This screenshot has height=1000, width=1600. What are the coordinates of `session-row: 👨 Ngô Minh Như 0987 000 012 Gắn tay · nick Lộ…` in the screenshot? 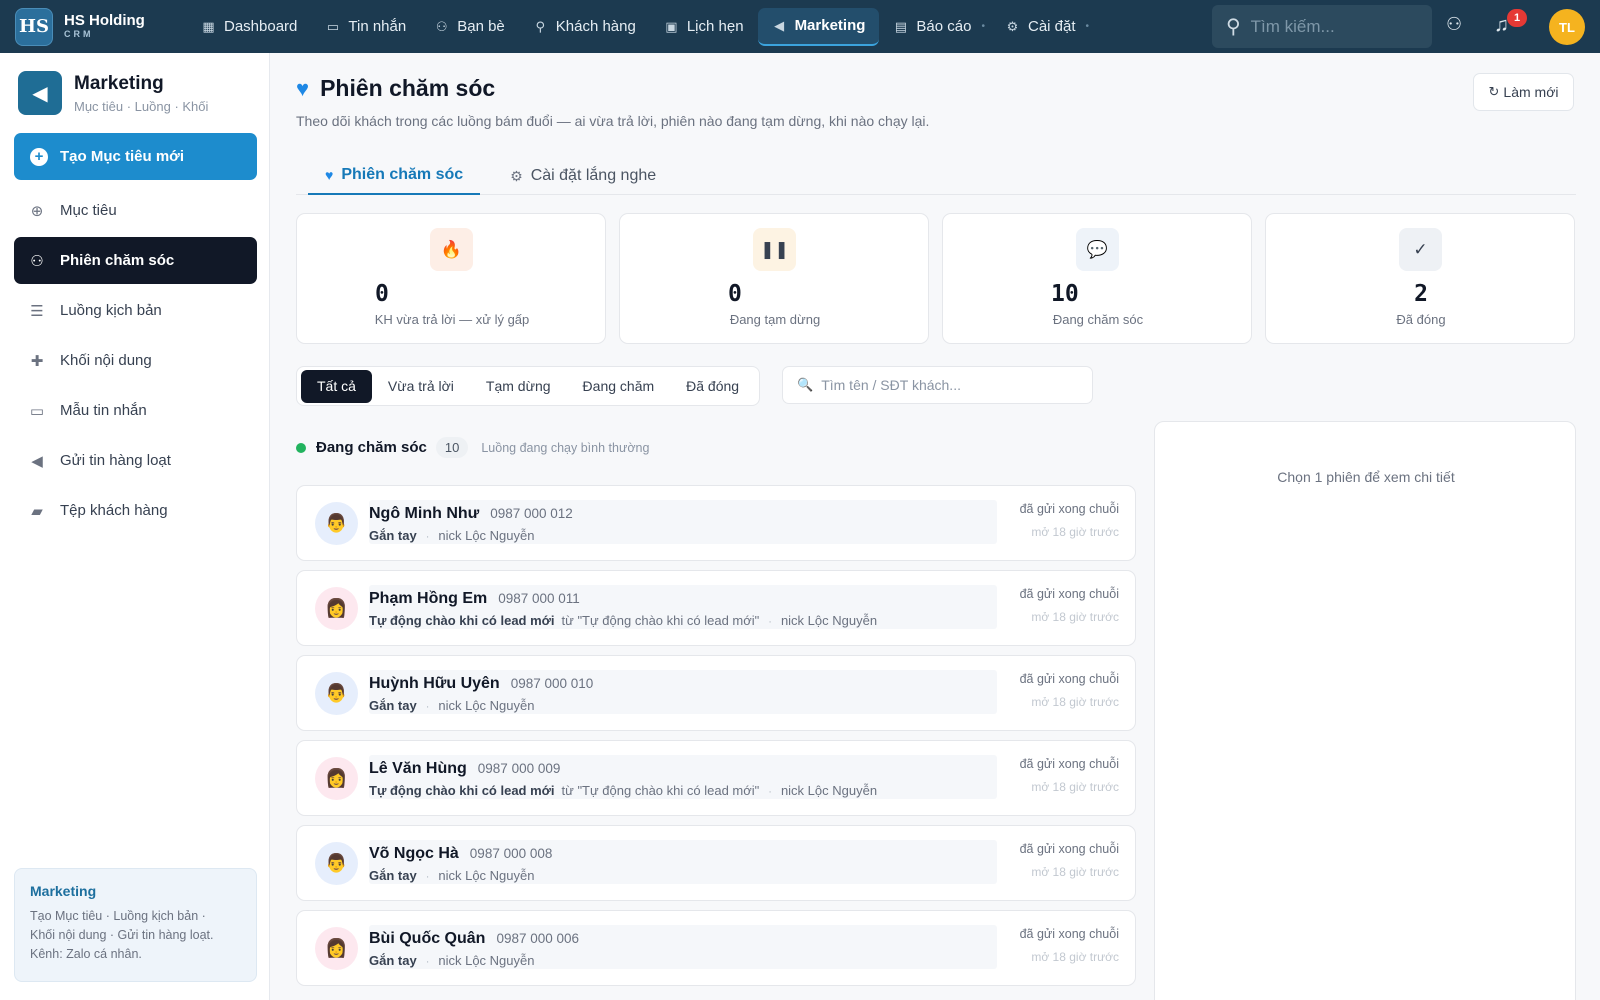 It's located at (716, 523).